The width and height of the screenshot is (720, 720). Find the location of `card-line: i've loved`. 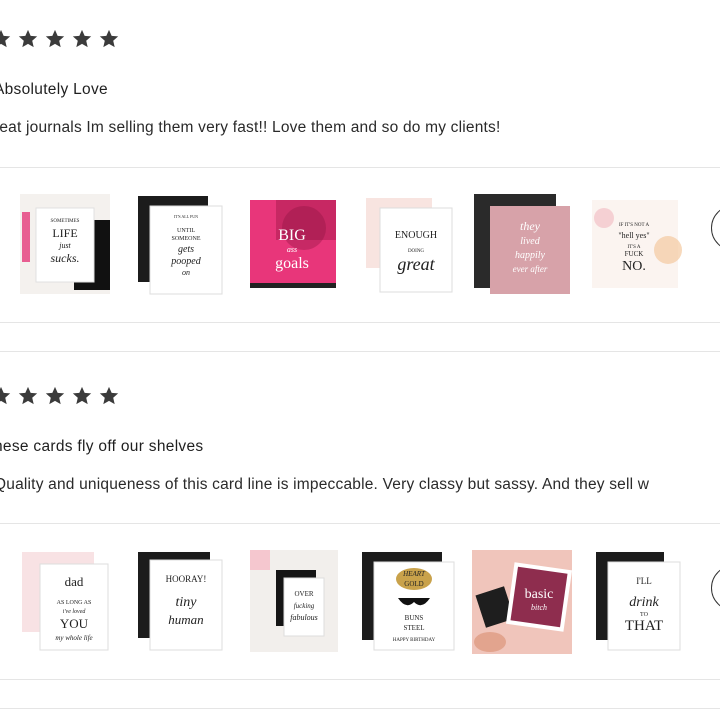

card-line: i've loved is located at coordinates (75, 612).